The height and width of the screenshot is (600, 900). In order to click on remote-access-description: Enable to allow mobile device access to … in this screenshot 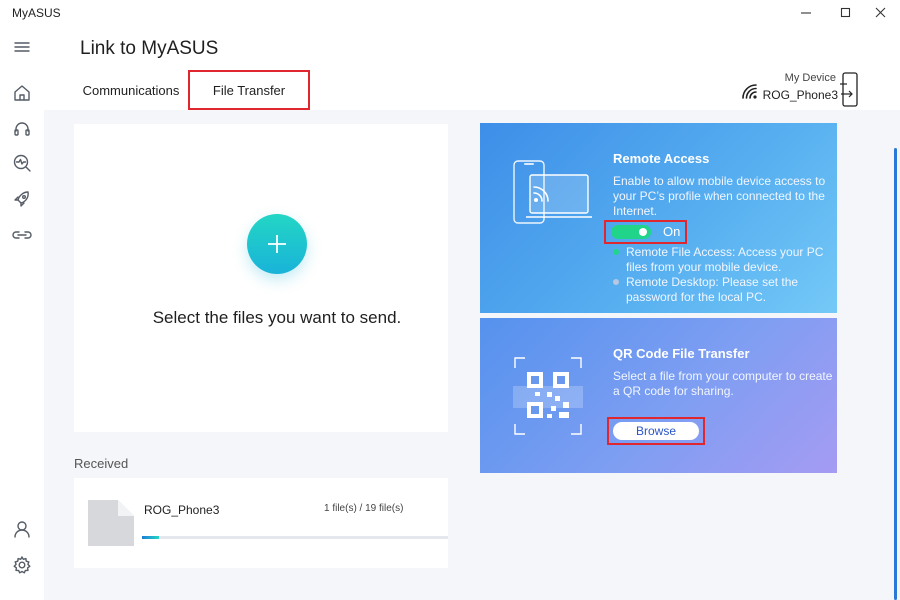, I will do `click(719, 196)`.